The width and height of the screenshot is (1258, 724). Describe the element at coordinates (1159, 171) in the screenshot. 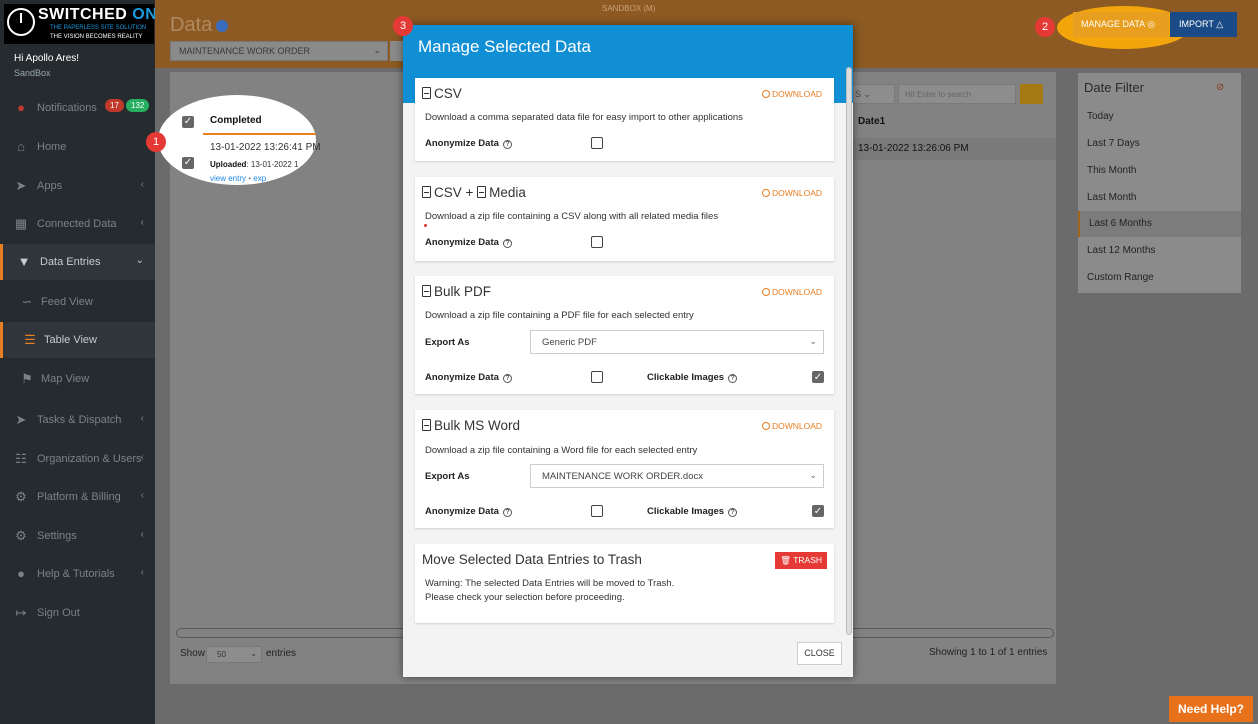

I see `date-filter-option: This Month` at that location.